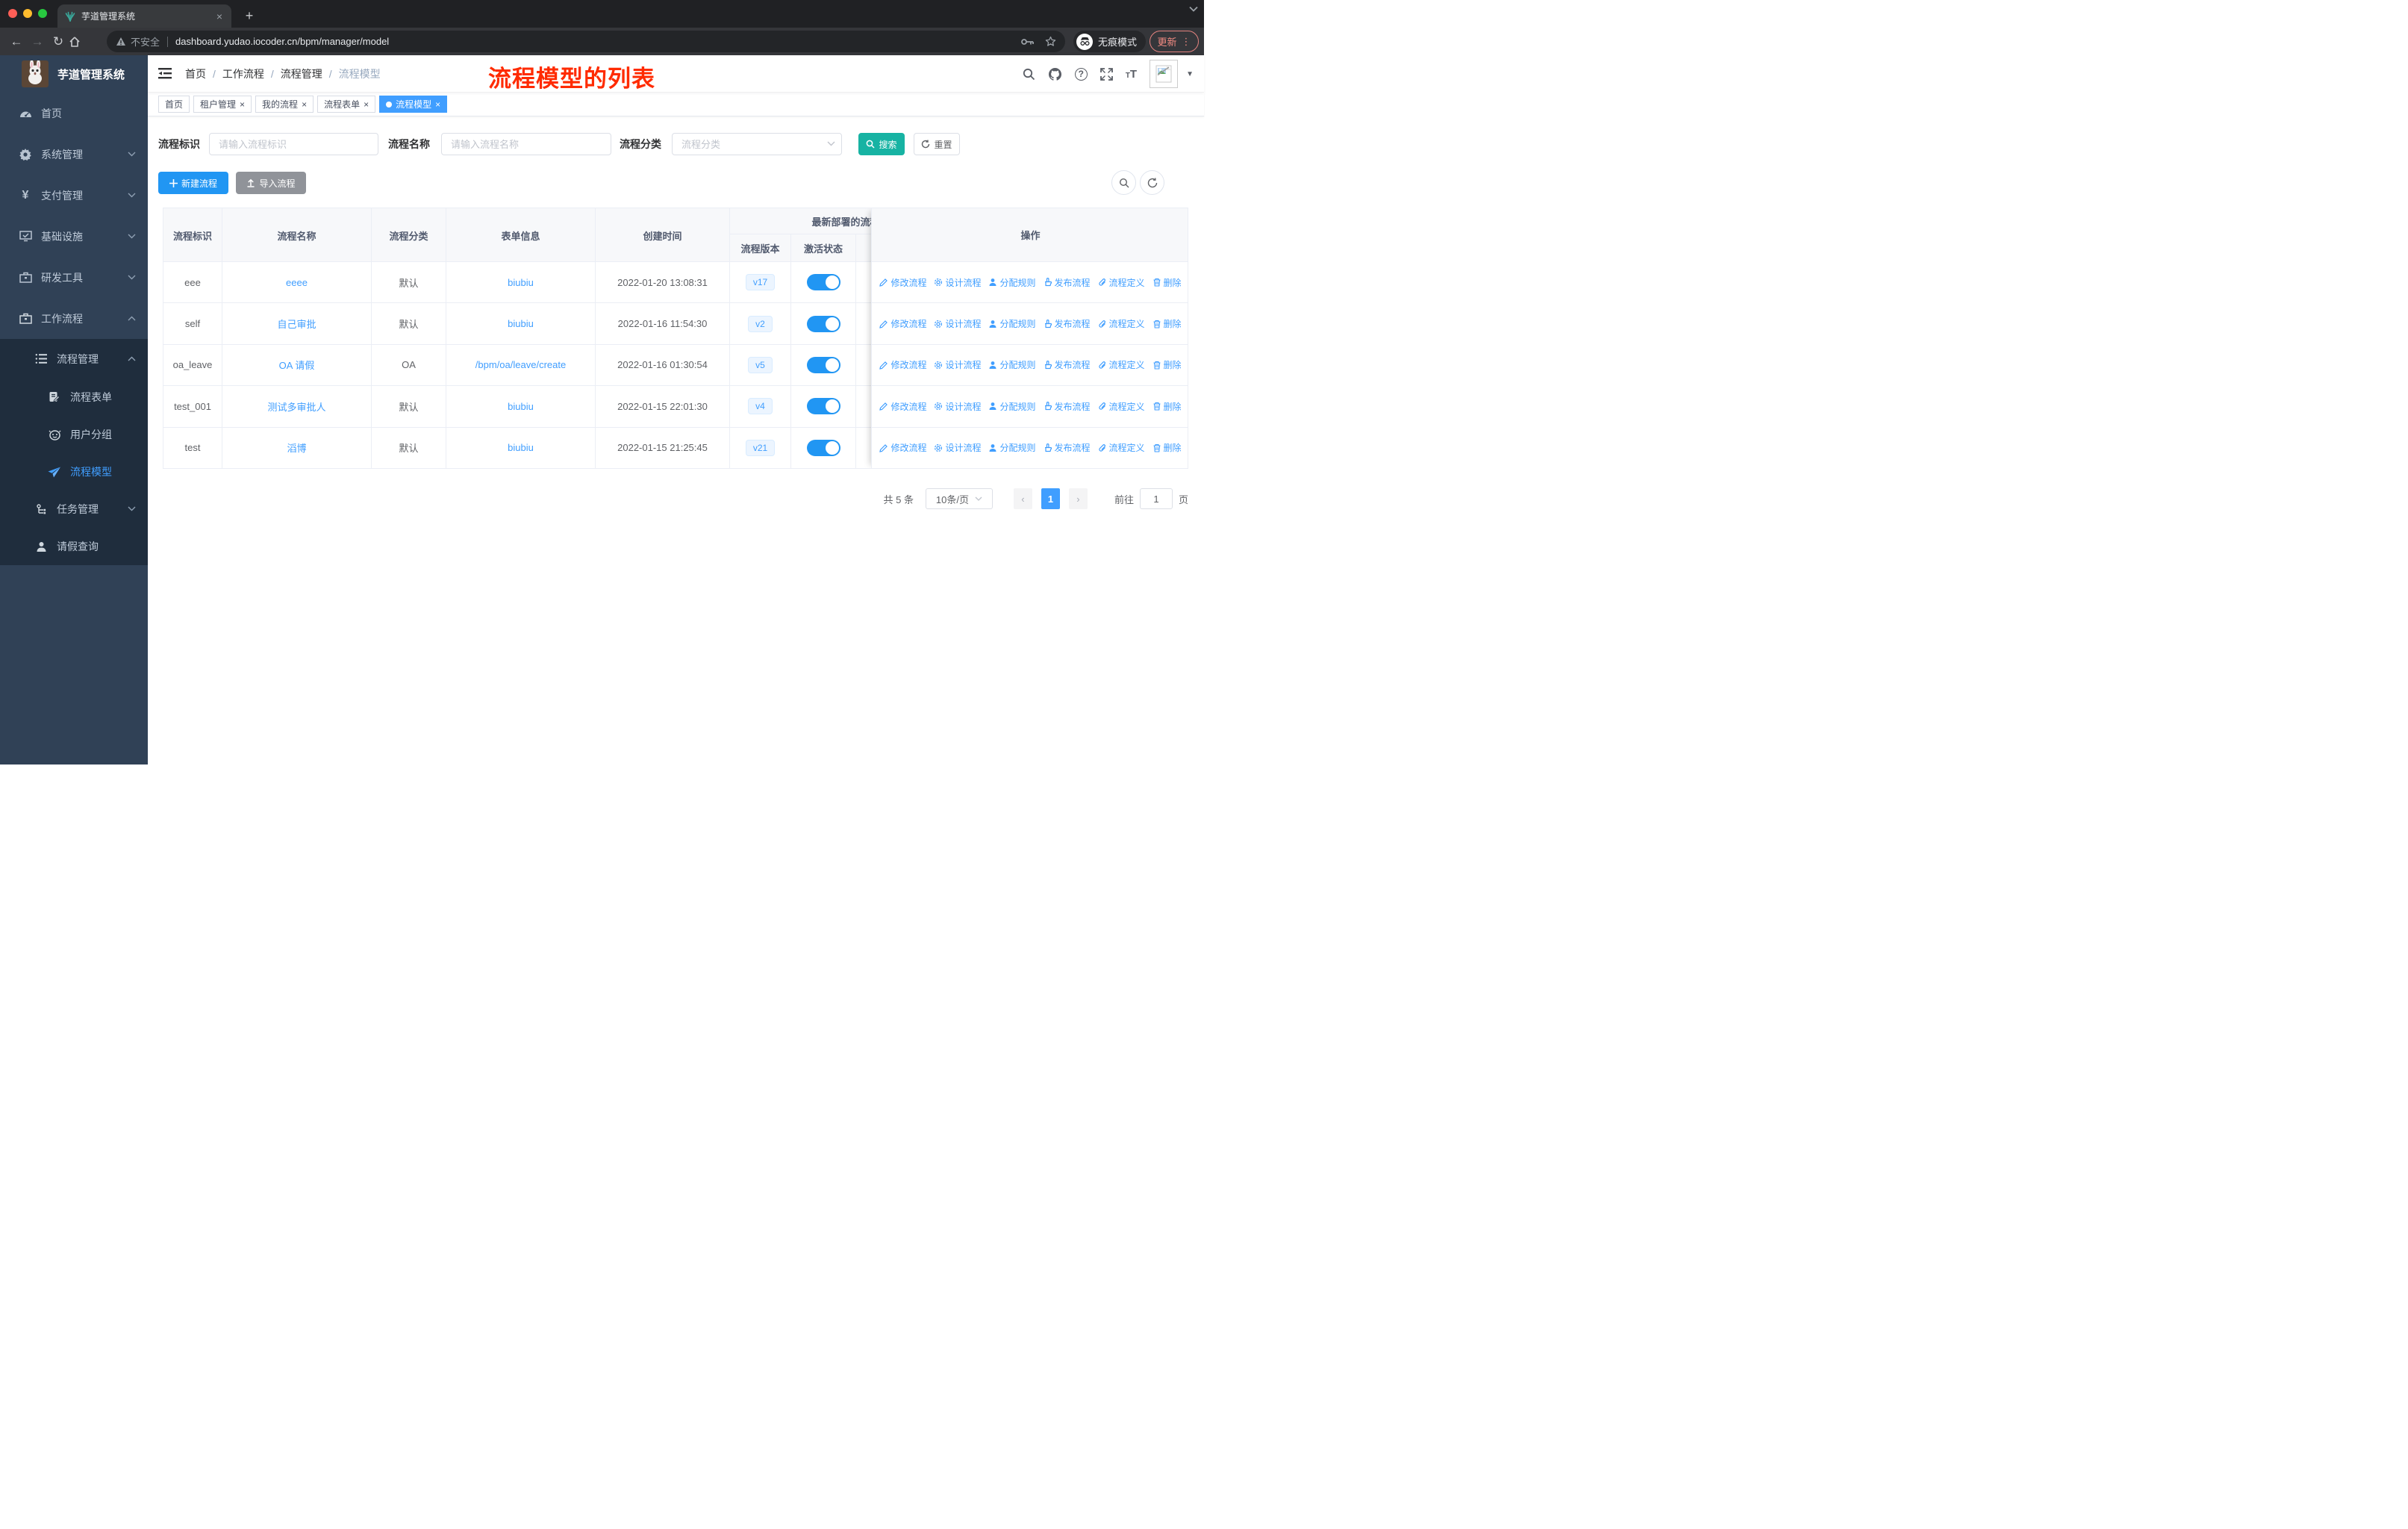 The image size is (2408, 1529). I want to click on search-button: 搜索, so click(881, 144).